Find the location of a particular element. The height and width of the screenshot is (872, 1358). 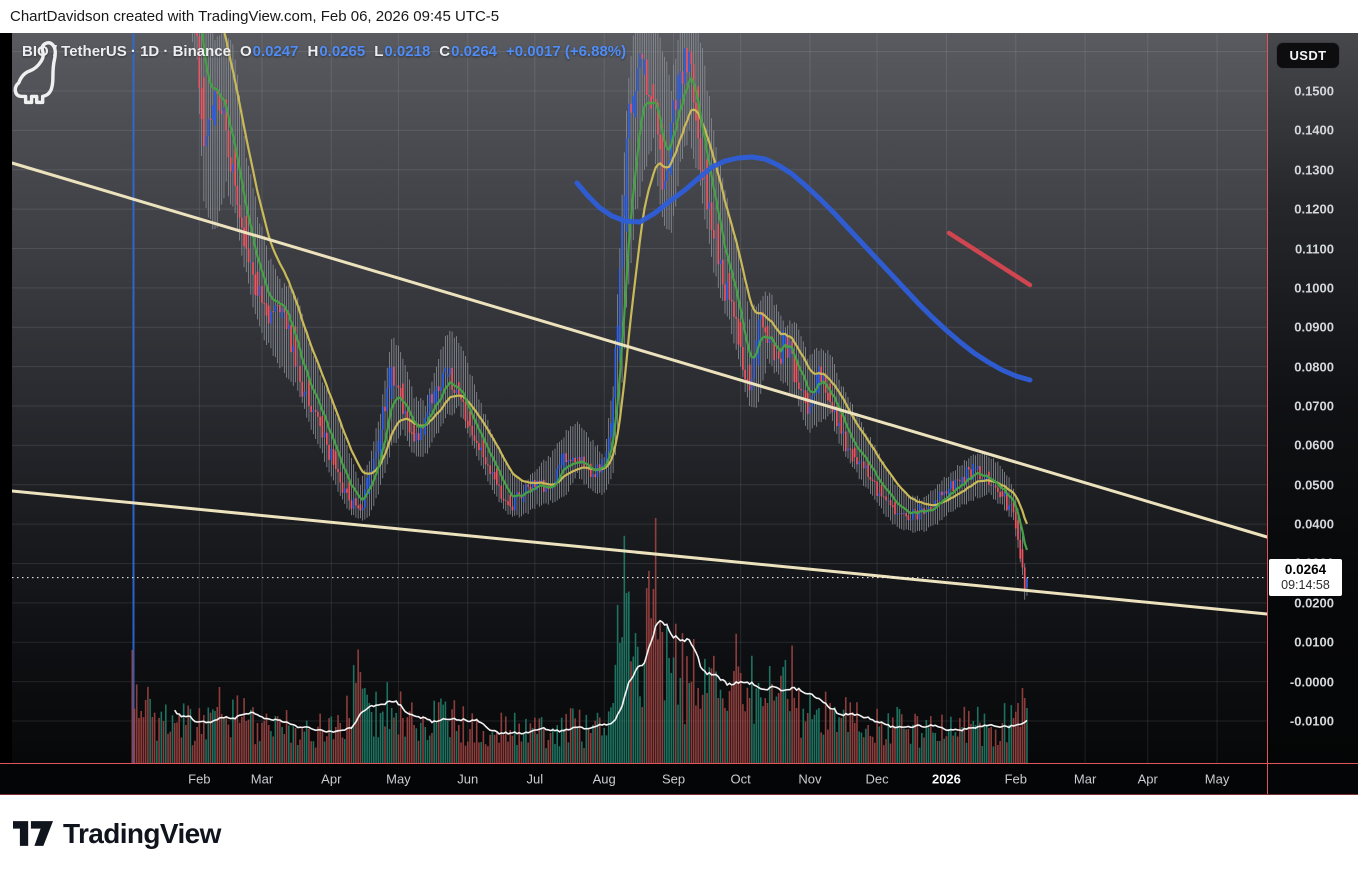

price-axis-label: 0.0700 is located at coordinates (1314, 406).